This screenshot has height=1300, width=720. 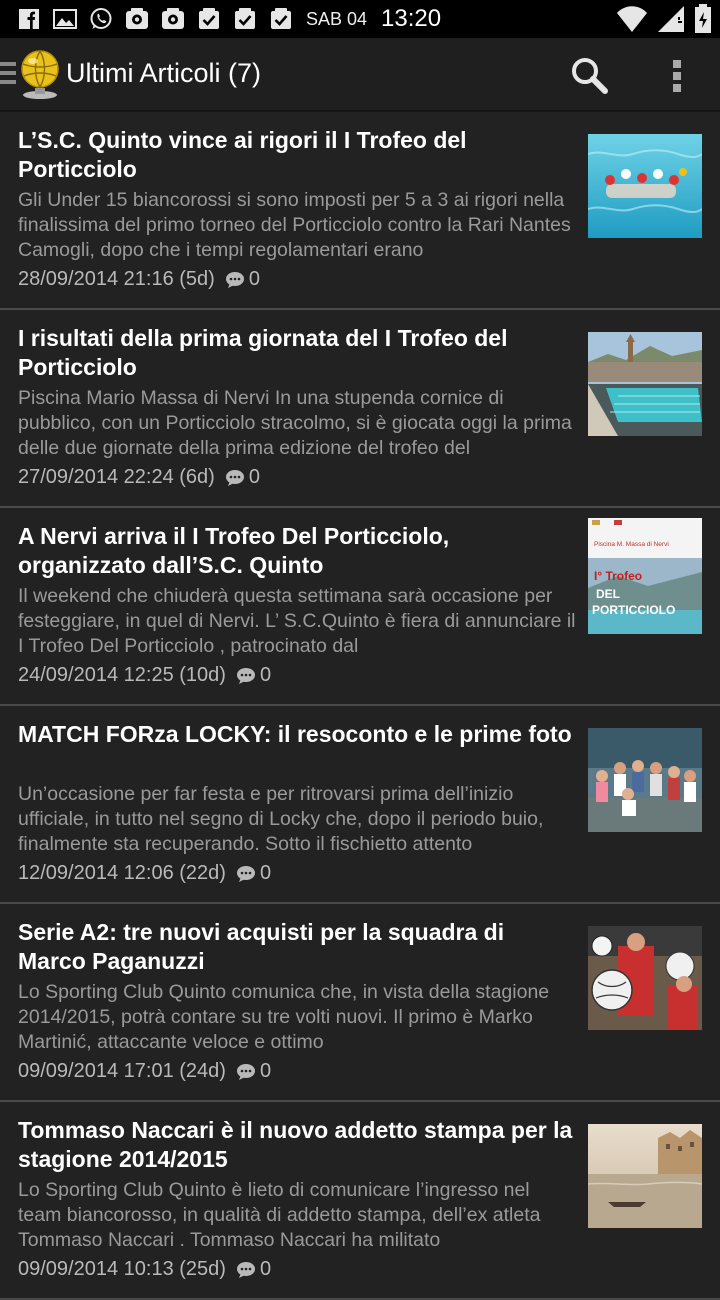 I want to click on article-date: 28/09/2014 21:16 (5d), so click(x=116, y=279).